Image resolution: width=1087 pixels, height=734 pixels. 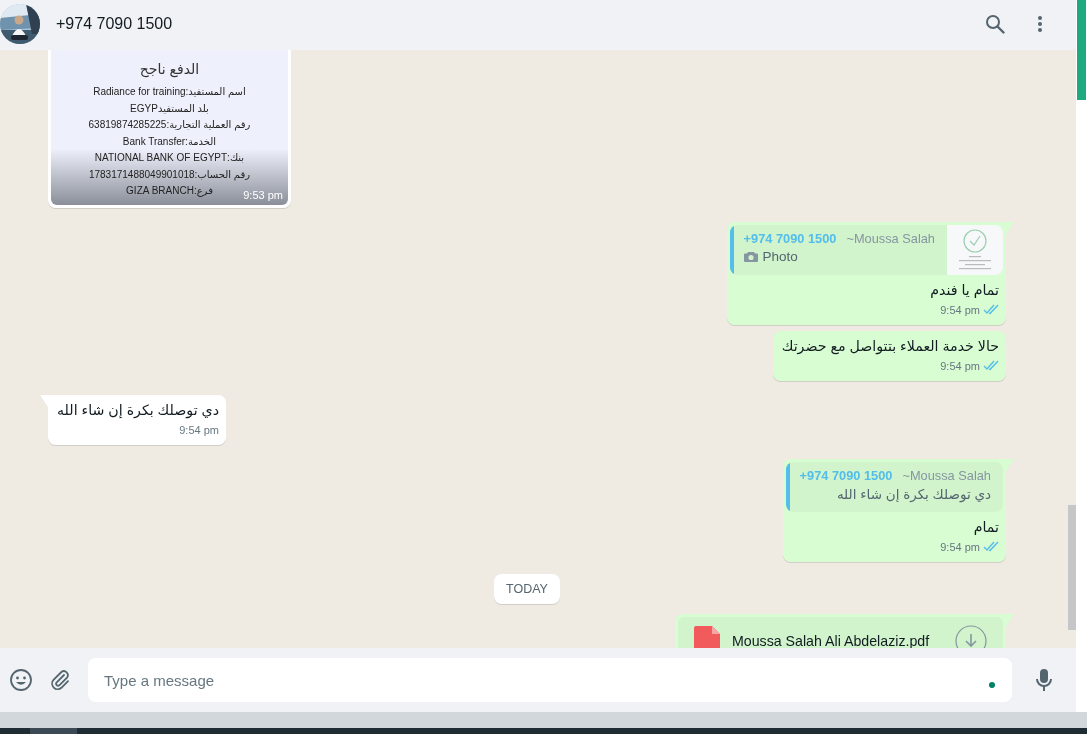 I want to click on menu-icon, so click(x=1040, y=24).